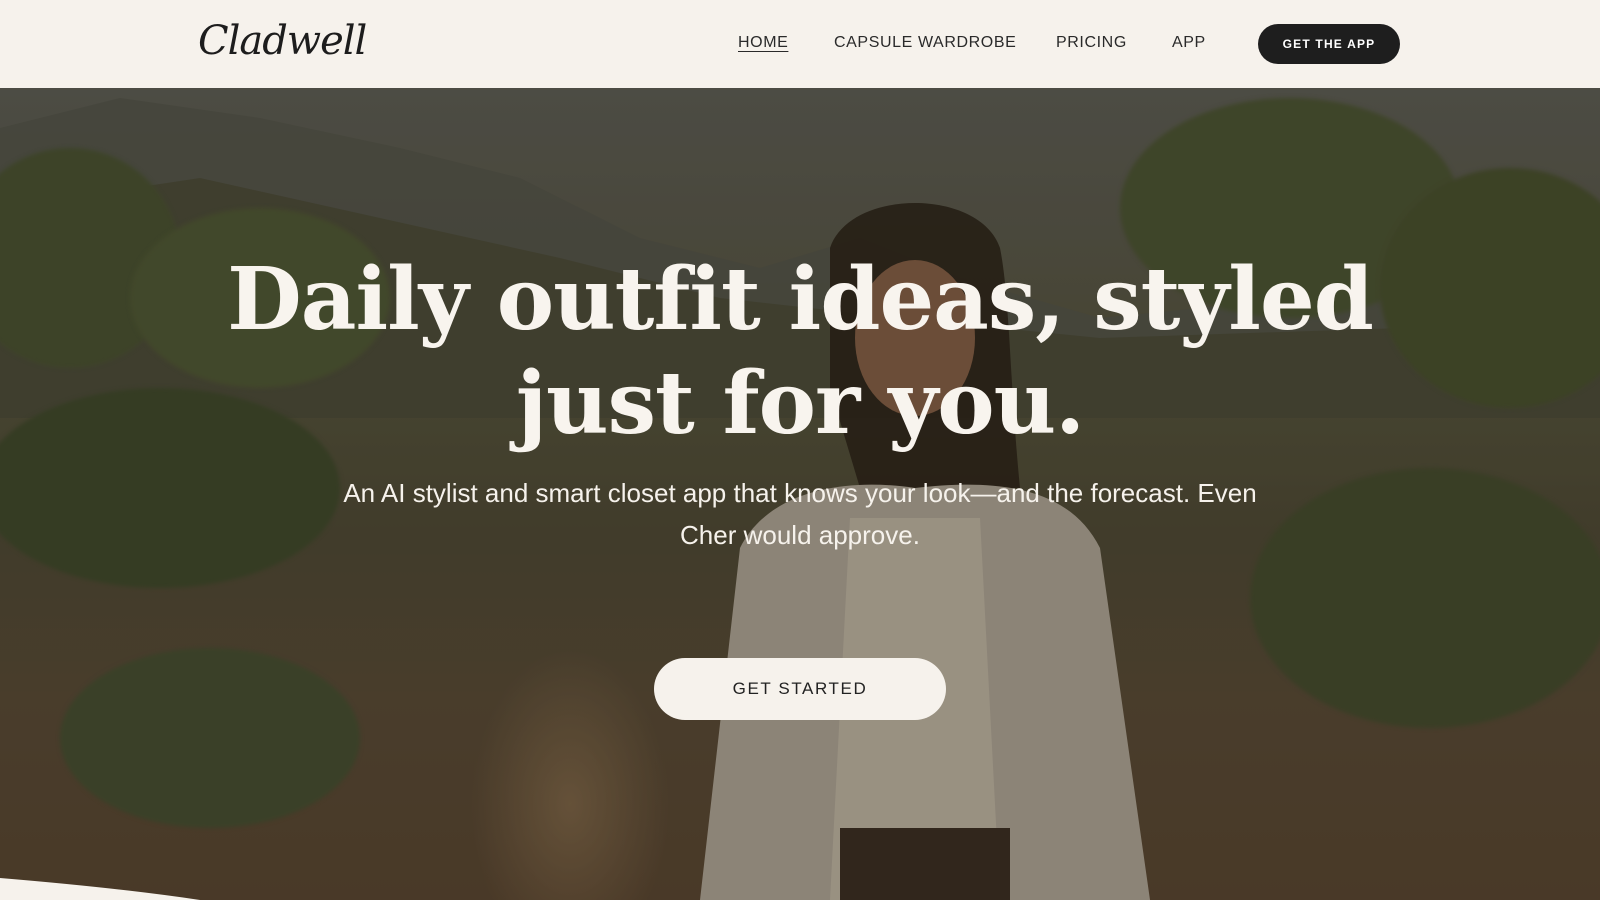 The image size is (1600, 900). What do you see at coordinates (800, 403) in the screenshot?
I see `hero-headline-line2: just for you.` at bounding box center [800, 403].